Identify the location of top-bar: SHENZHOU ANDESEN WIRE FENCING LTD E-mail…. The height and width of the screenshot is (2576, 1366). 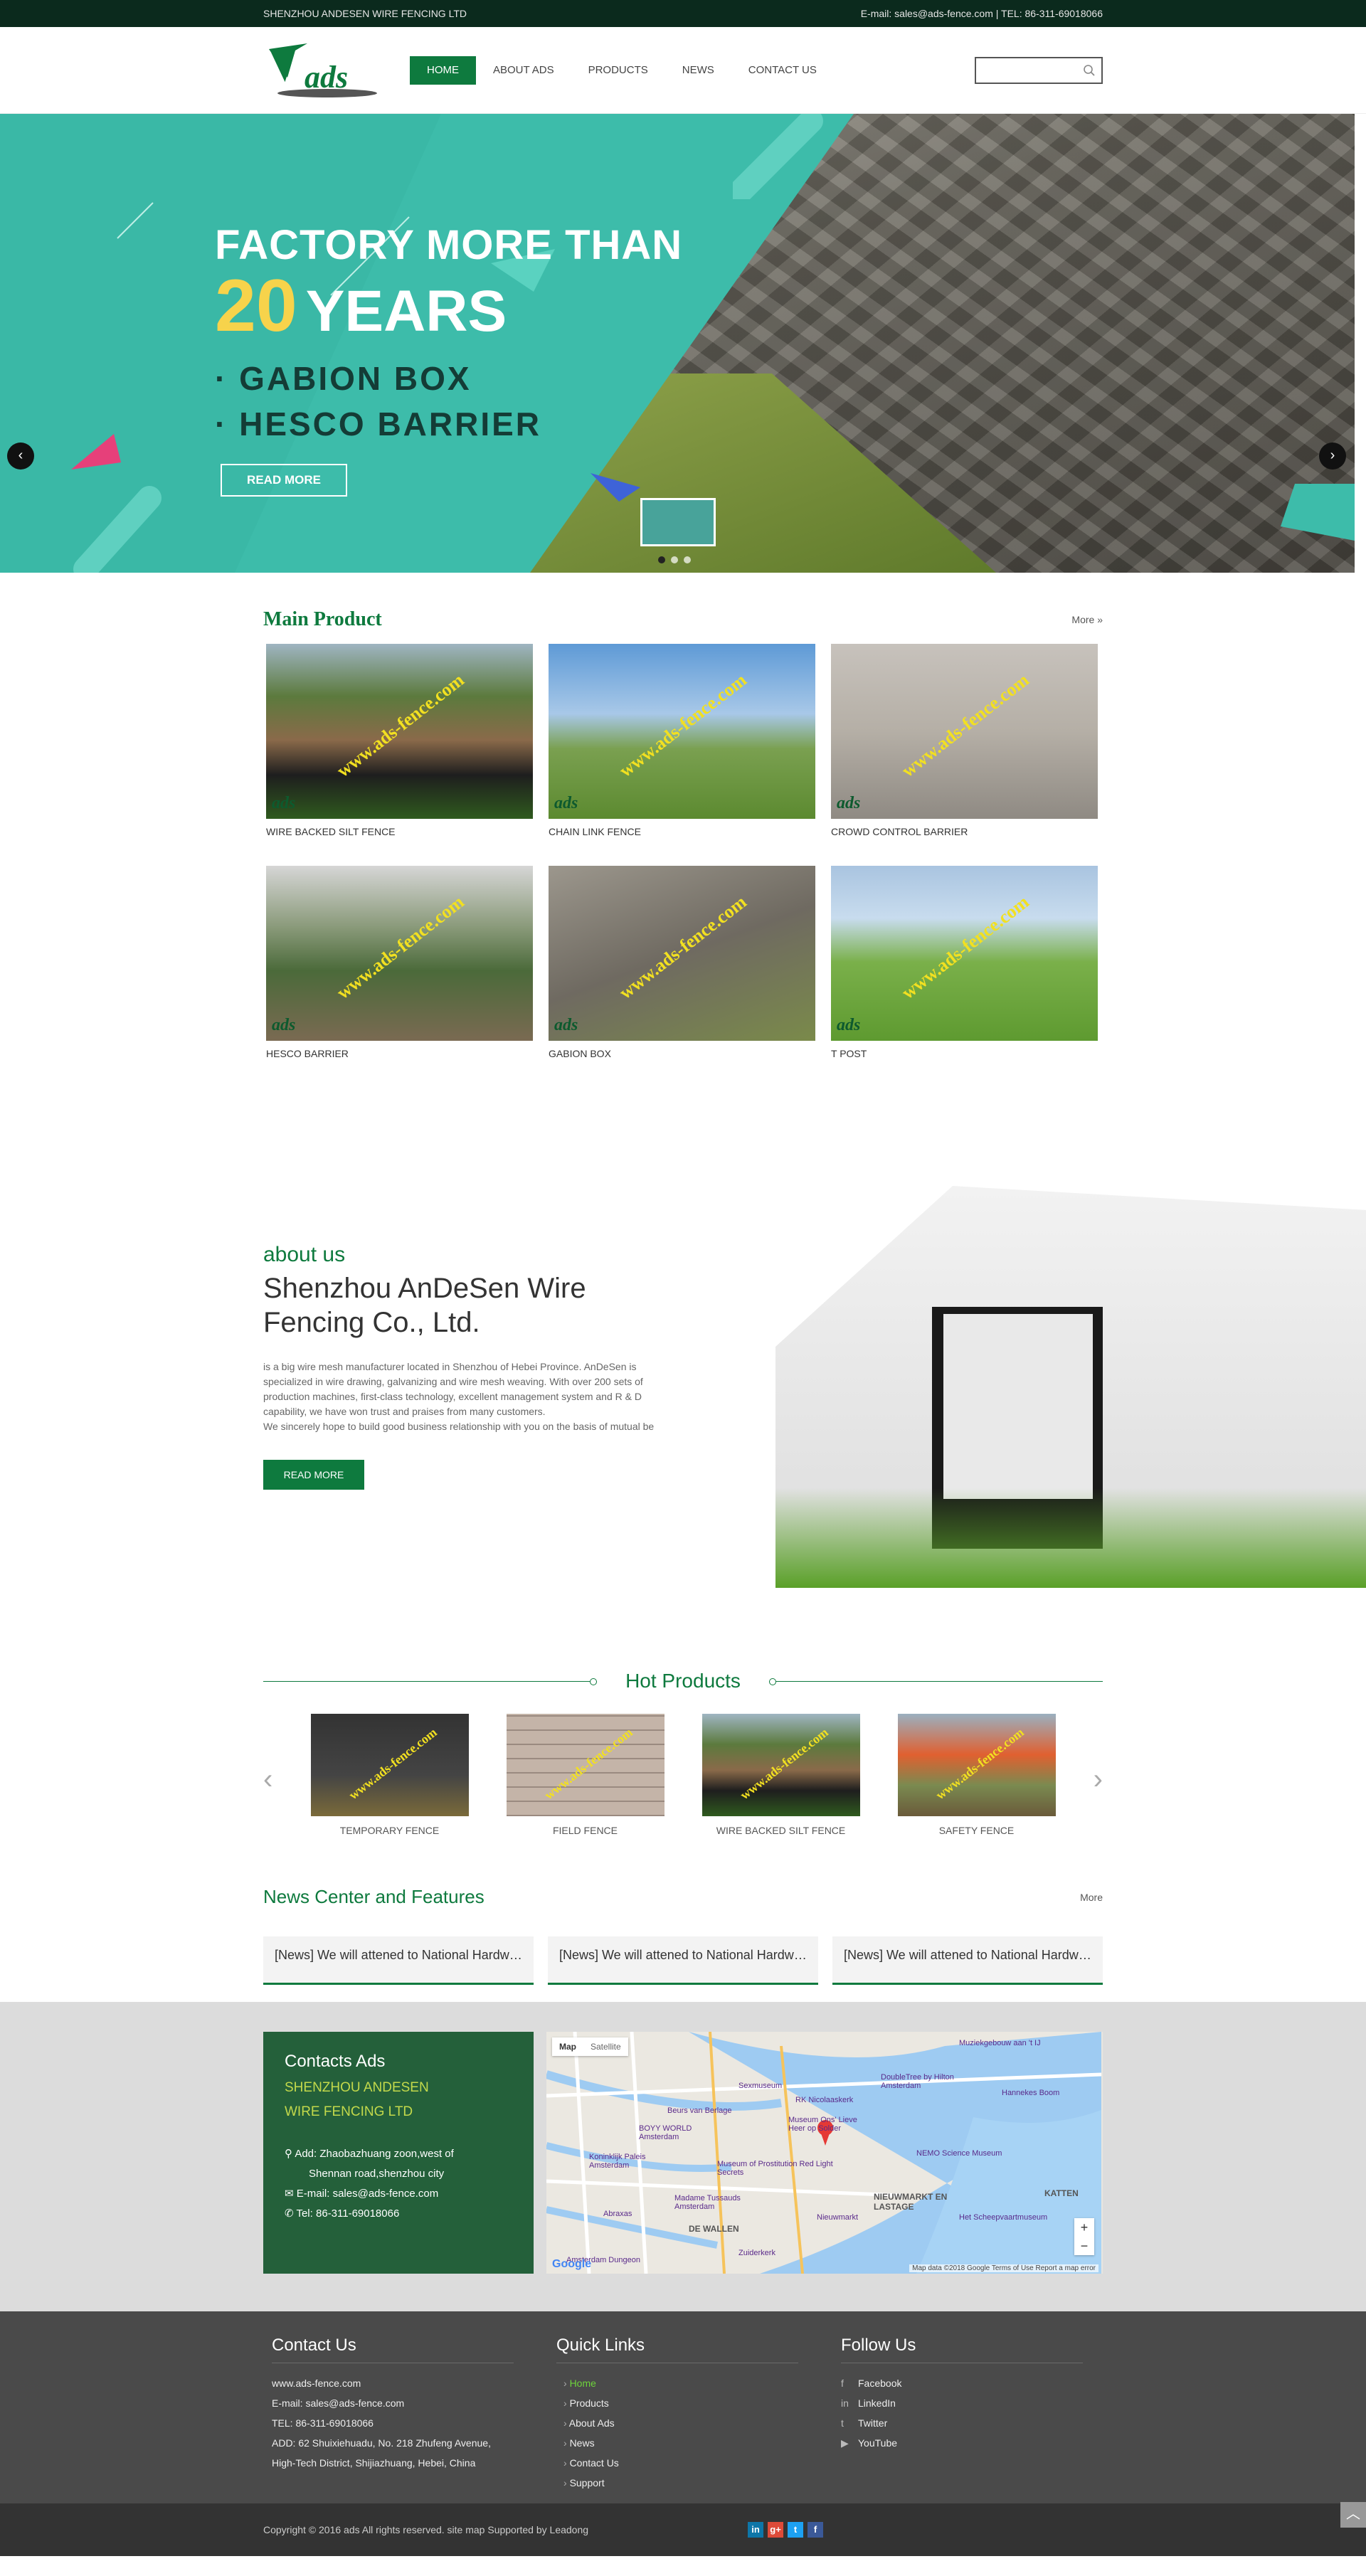
(683, 14).